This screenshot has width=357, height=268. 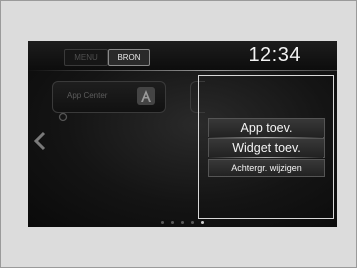 I want to click on chevron-left-icon, so click(x=40, y=141).